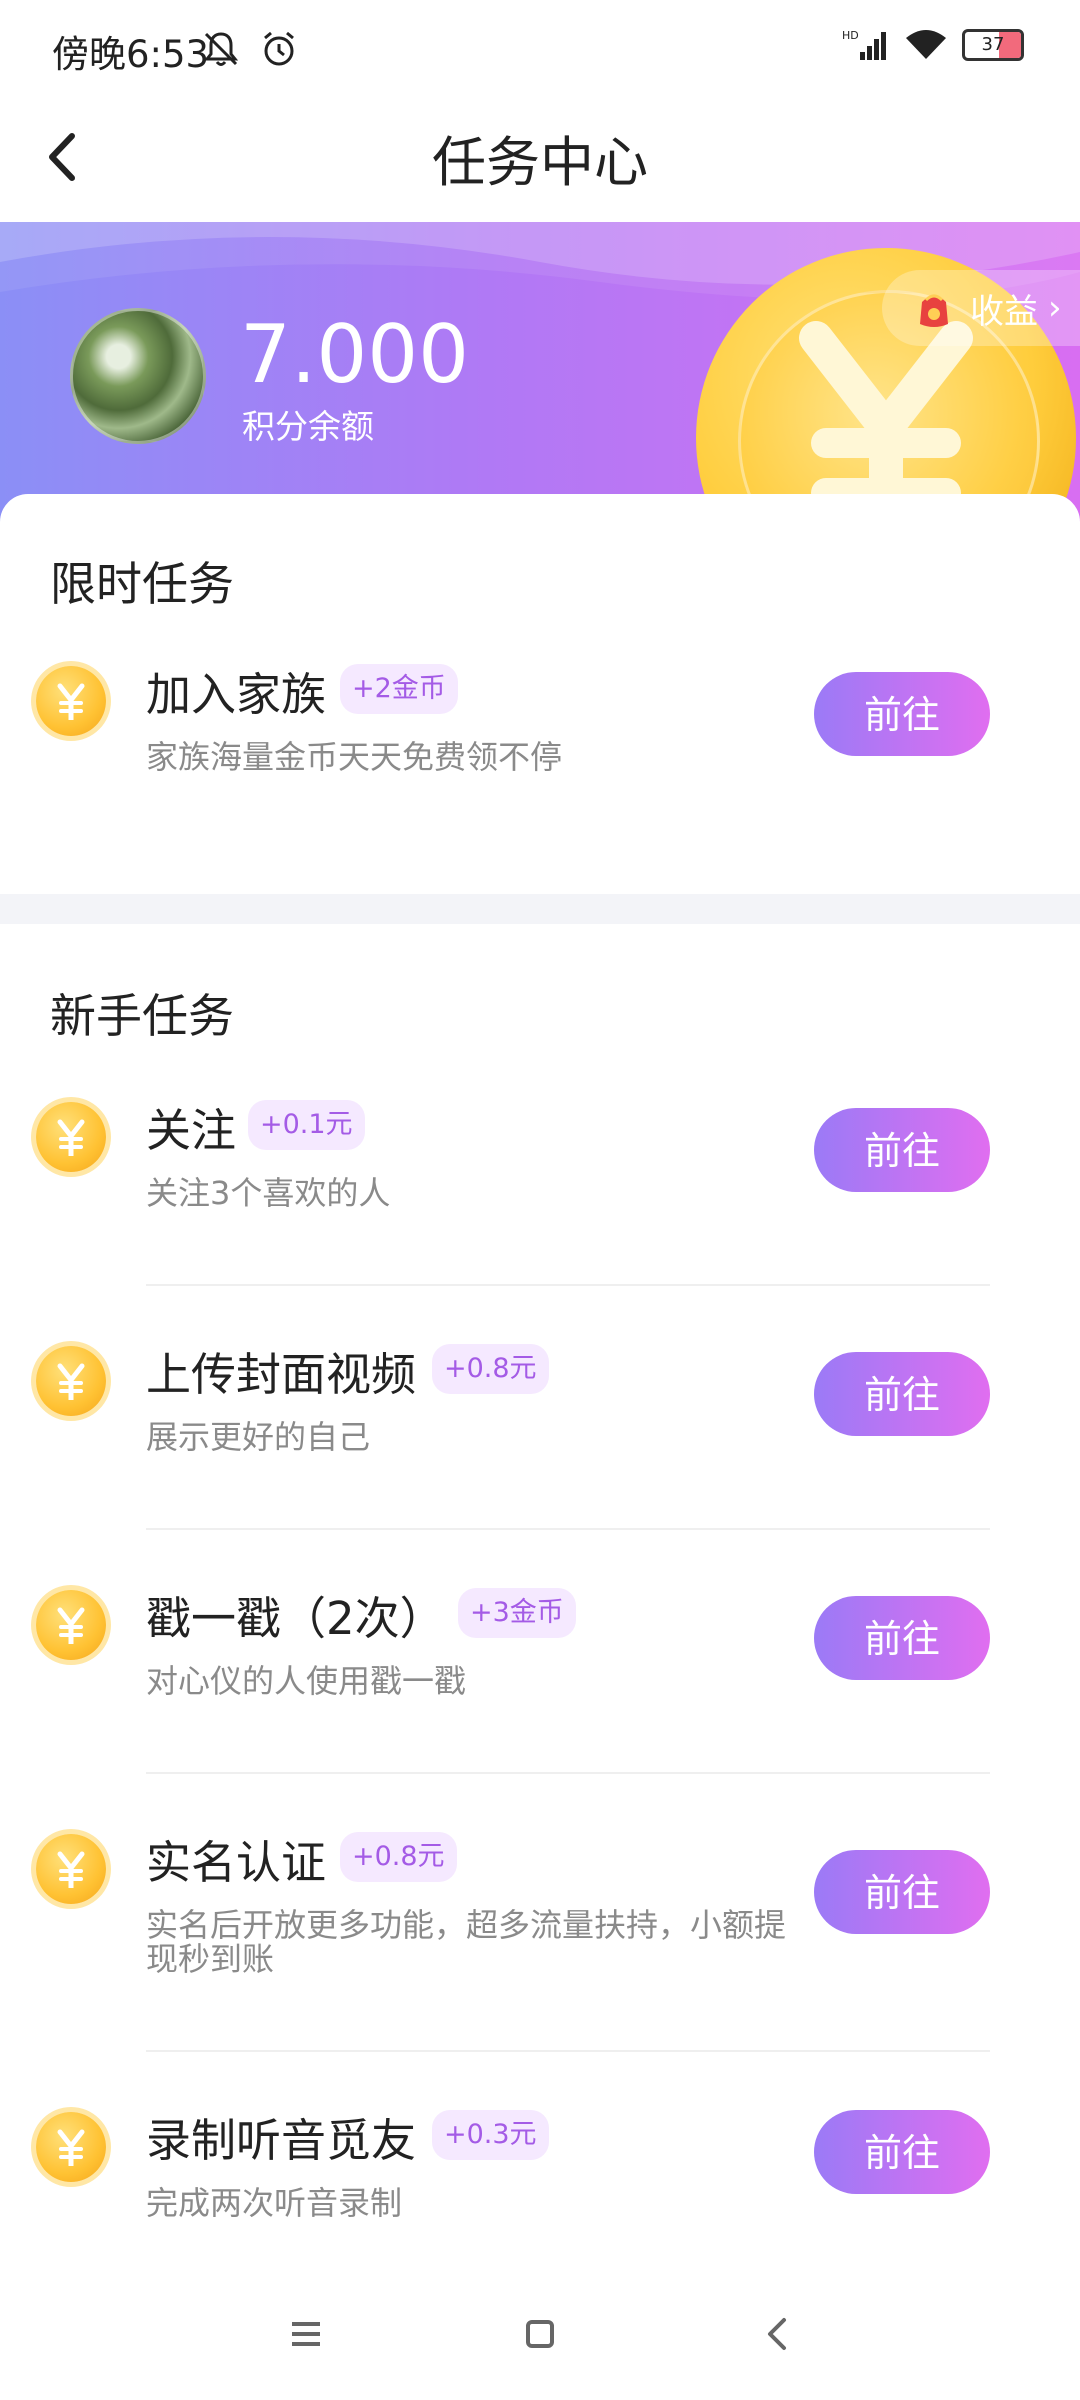  I want to click on task-desc: 家族海量金币天天免费领不停, so click(354, 757).